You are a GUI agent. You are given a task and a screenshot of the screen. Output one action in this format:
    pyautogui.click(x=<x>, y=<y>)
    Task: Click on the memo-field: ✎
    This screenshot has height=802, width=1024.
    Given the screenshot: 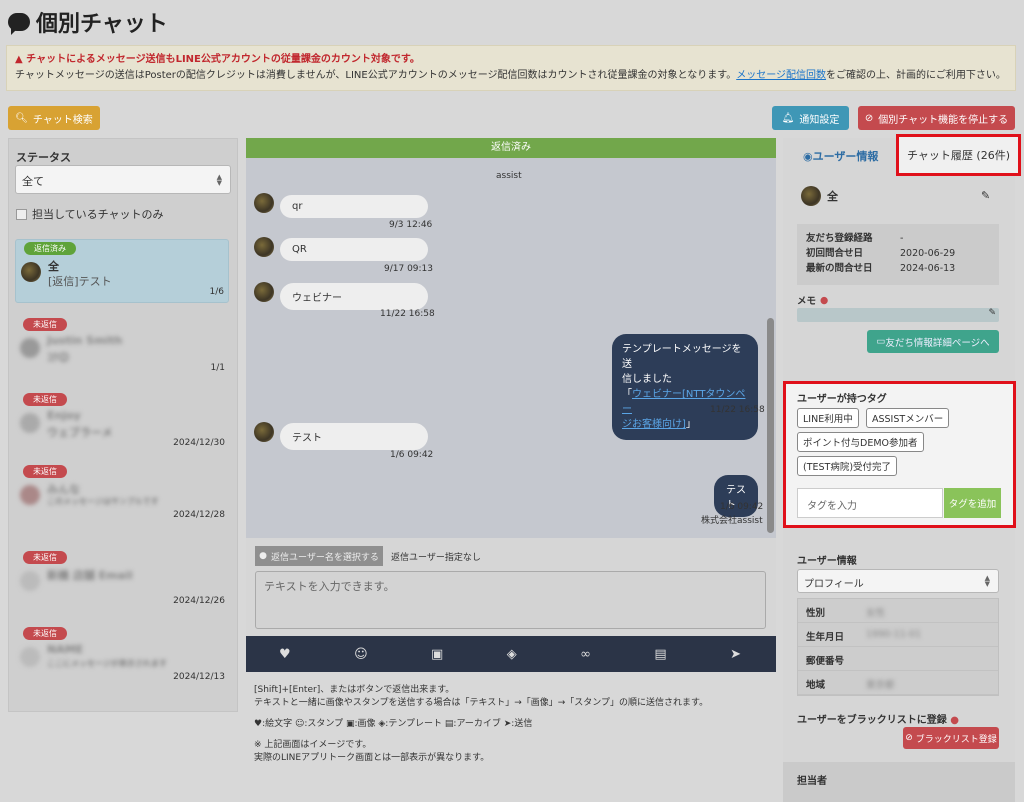 What is the action you would take?
    pyautogui.click(x=898, y=315)
    